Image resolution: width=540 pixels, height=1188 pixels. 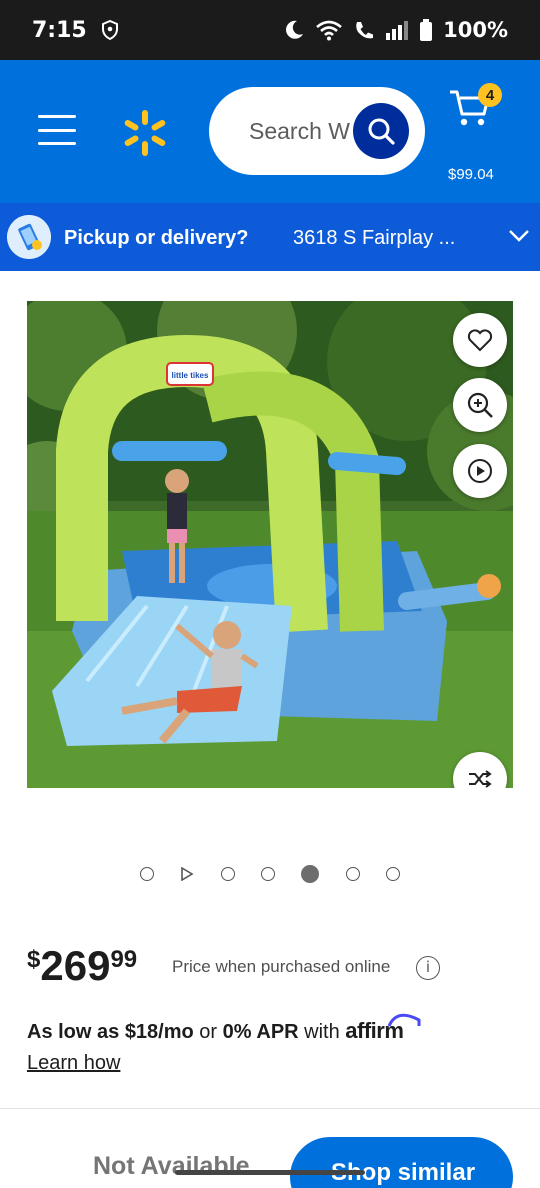 I want to click on walmart-spark-logo, so click(x=145, y=133).